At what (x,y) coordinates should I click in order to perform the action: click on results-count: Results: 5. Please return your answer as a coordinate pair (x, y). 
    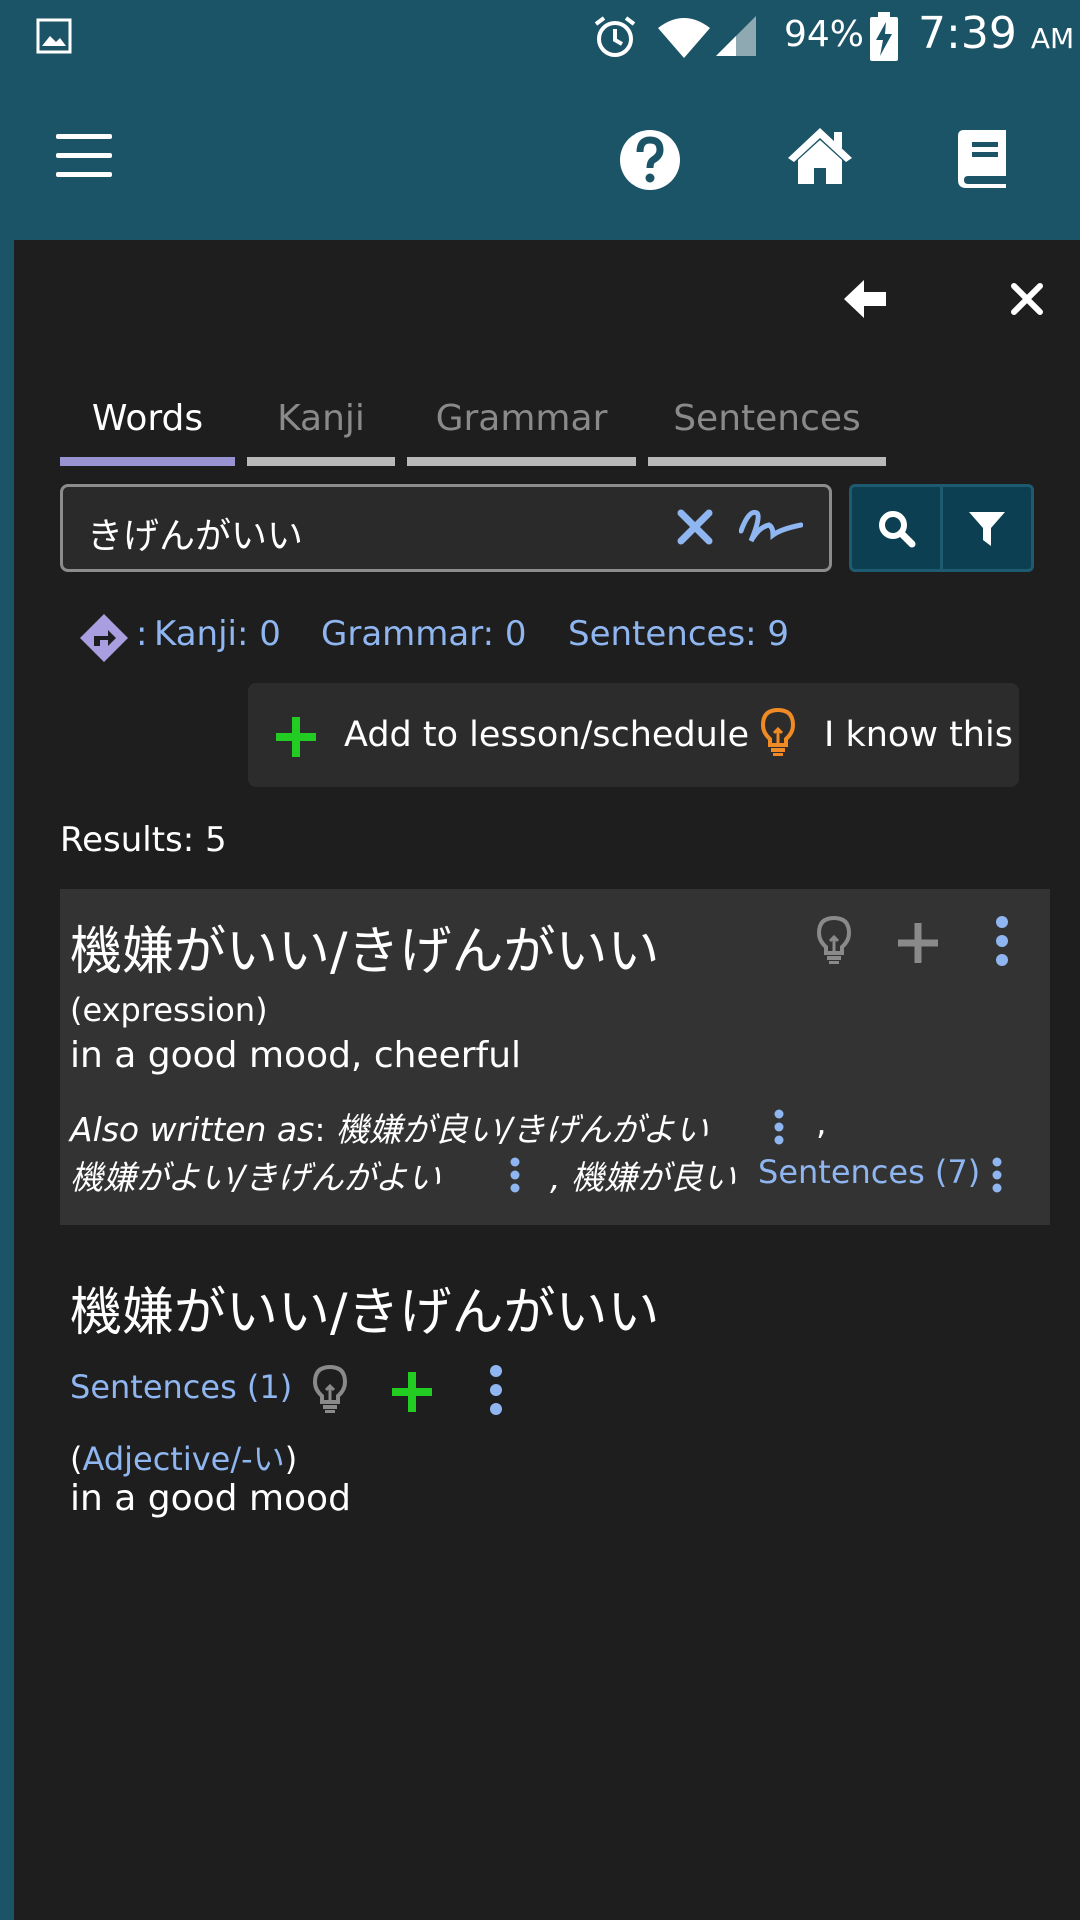
    Looking at the image, I should click on (143, 840).